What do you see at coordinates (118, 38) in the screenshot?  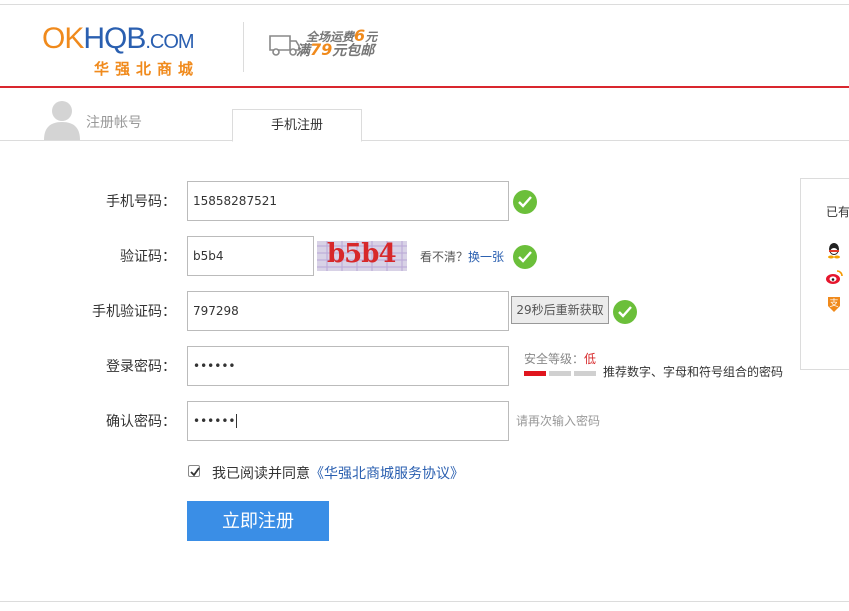 I see `logo-wordmark: OKHQB.COM` at bounding box center [118, 38].